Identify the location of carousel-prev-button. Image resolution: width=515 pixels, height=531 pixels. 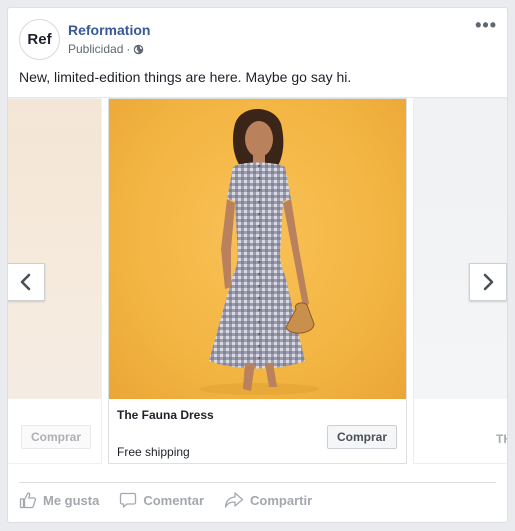
(26, 282).